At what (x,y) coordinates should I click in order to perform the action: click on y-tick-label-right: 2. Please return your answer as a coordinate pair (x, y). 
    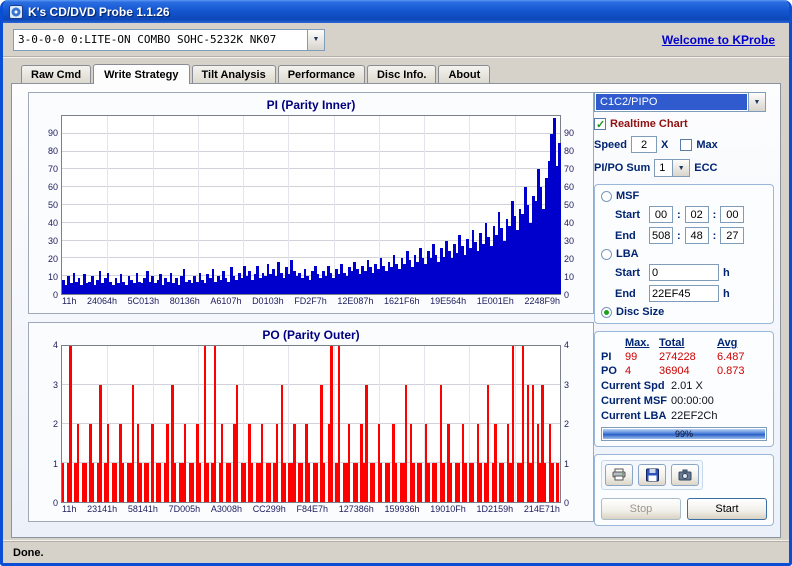
    Looking at the image, I should click on (567, 424).